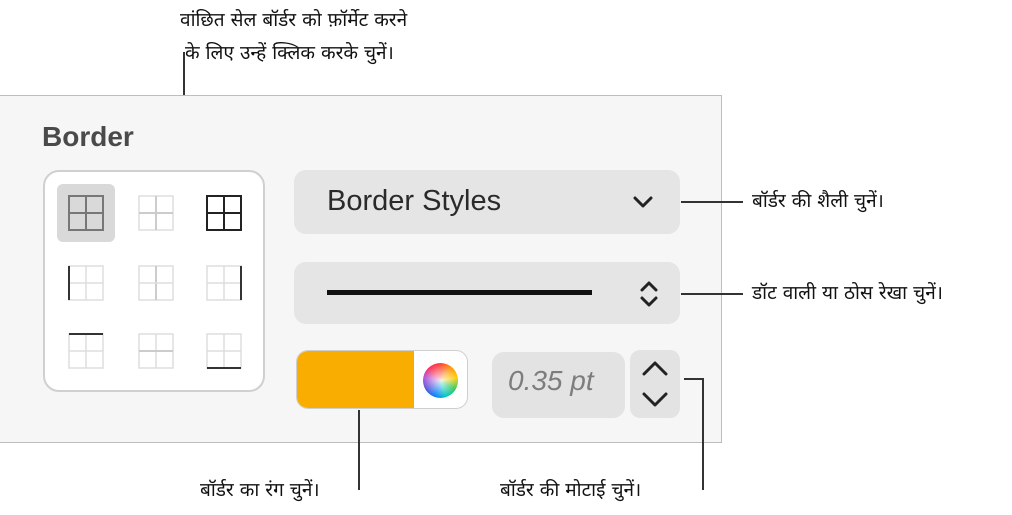 This screenshot has width=1012, height=515. I want to click on vertical-inner-border-icon, so click(156, 283).